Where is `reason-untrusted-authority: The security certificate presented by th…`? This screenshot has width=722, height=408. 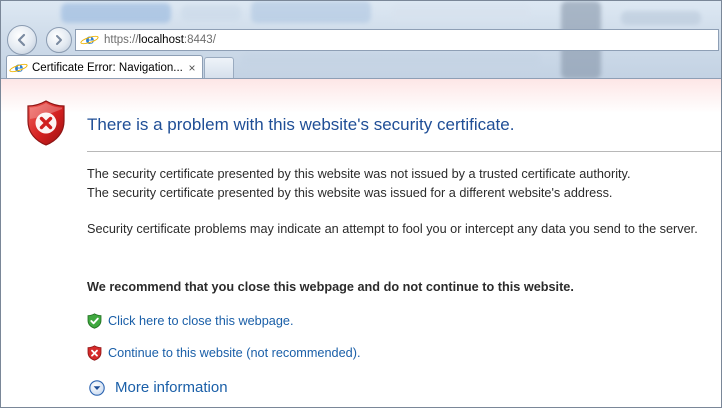
reason-untrusted-authority: The security certificate presented by th… is located at coordinates (359, 174).